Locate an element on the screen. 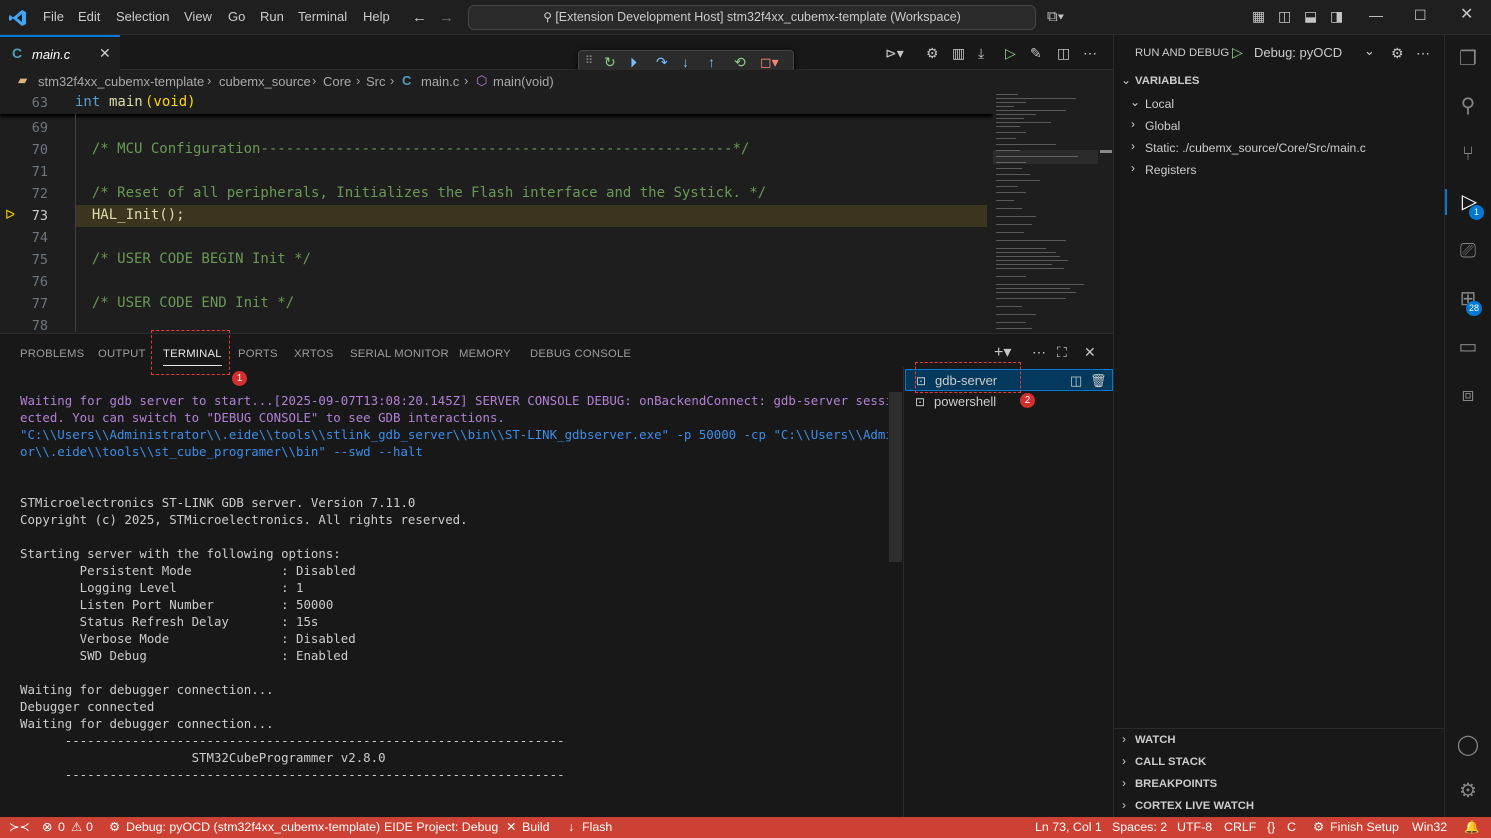 The height and width of the screenshot is (838, 1491). customize-layout-icon: ▦ is located at coordinates (1258, 16).